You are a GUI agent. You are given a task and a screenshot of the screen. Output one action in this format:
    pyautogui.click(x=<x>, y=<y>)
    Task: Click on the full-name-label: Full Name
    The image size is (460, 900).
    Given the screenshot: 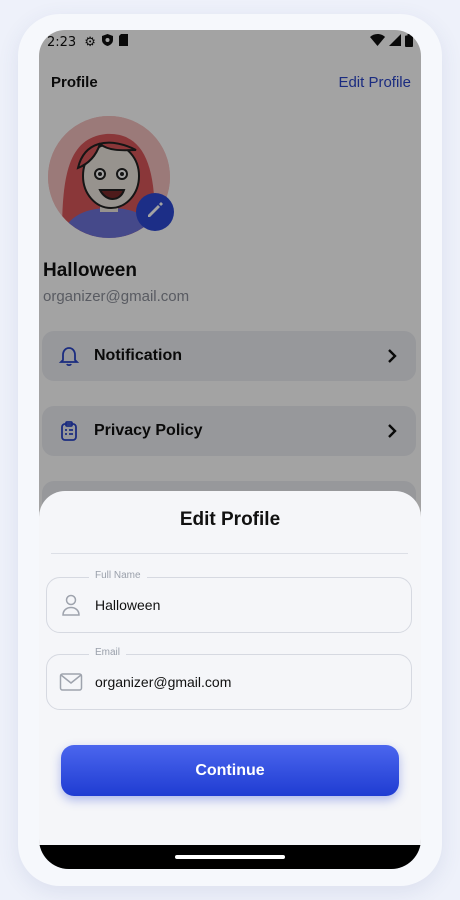 What is the action you would take?
    pyautogui.click(x=118, y=575)
    